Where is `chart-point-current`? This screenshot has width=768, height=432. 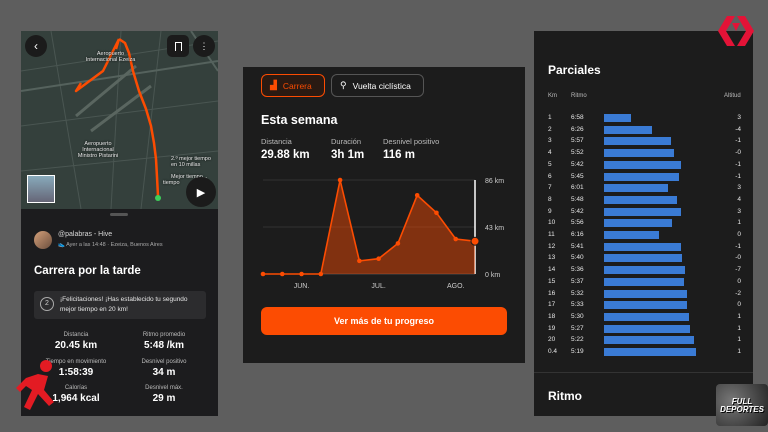
chart-point-current is located at coordinates (475, 241).